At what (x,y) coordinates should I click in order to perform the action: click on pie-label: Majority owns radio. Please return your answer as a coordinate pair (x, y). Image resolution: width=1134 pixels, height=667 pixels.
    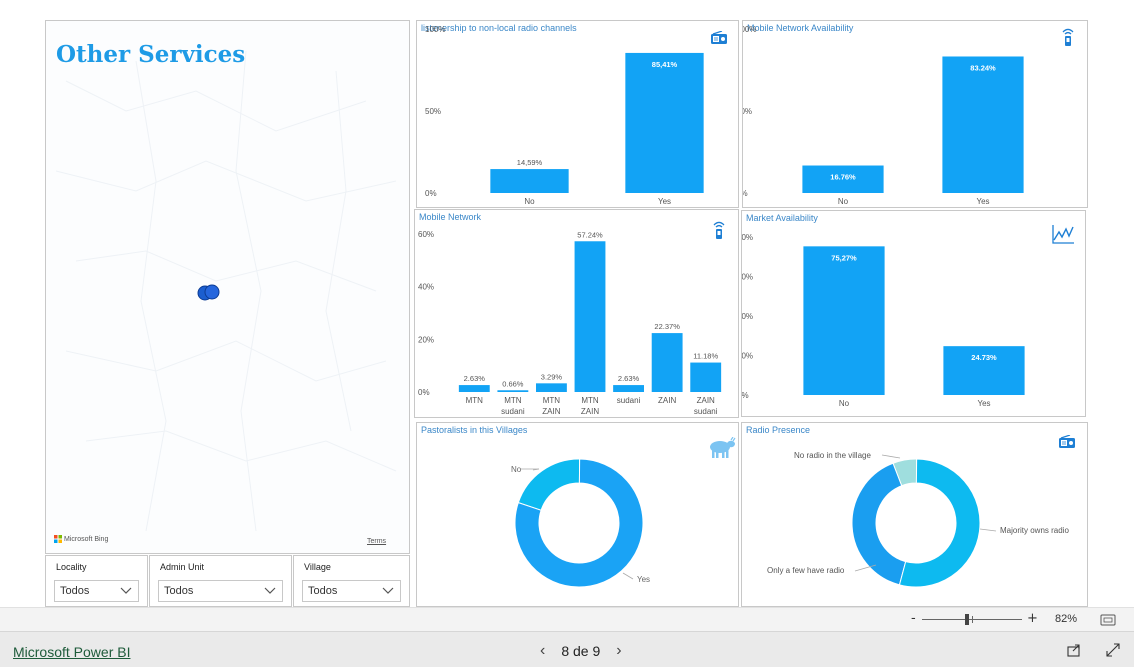
    Looking at the image, I should click on (1034, 530).